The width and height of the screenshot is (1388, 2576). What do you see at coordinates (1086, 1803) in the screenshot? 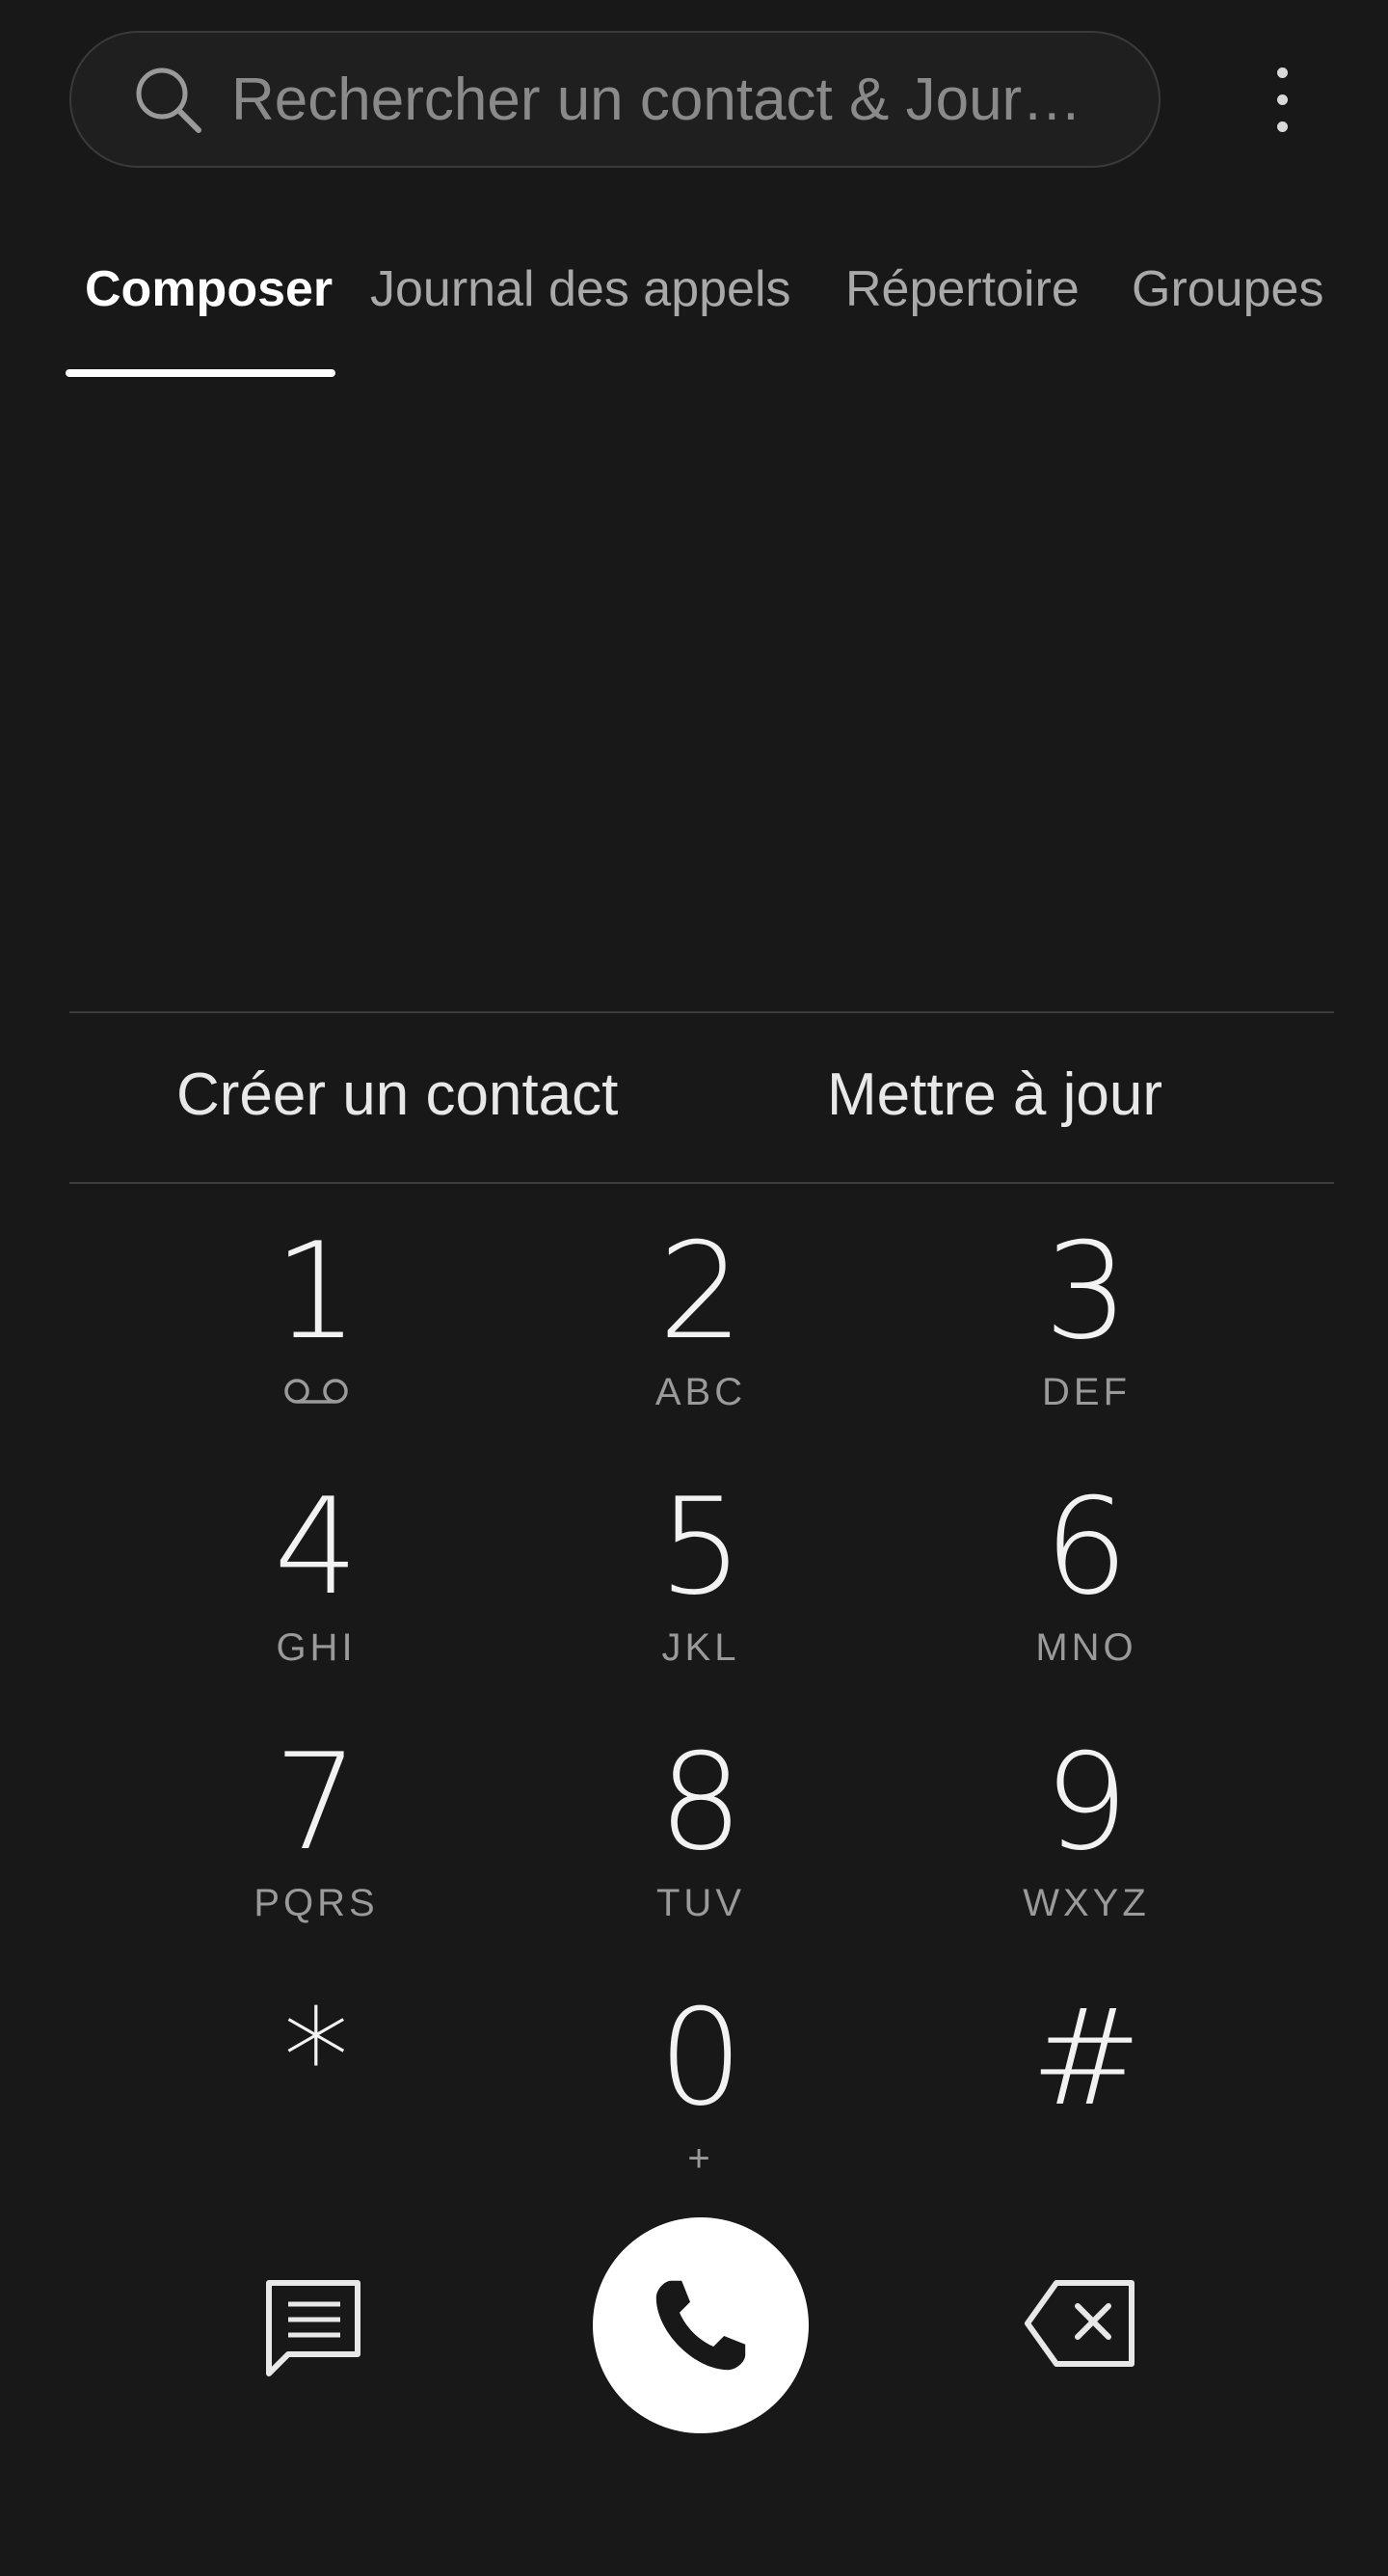
I see `key-digit: 9` at bounding box center [1086, 1803].